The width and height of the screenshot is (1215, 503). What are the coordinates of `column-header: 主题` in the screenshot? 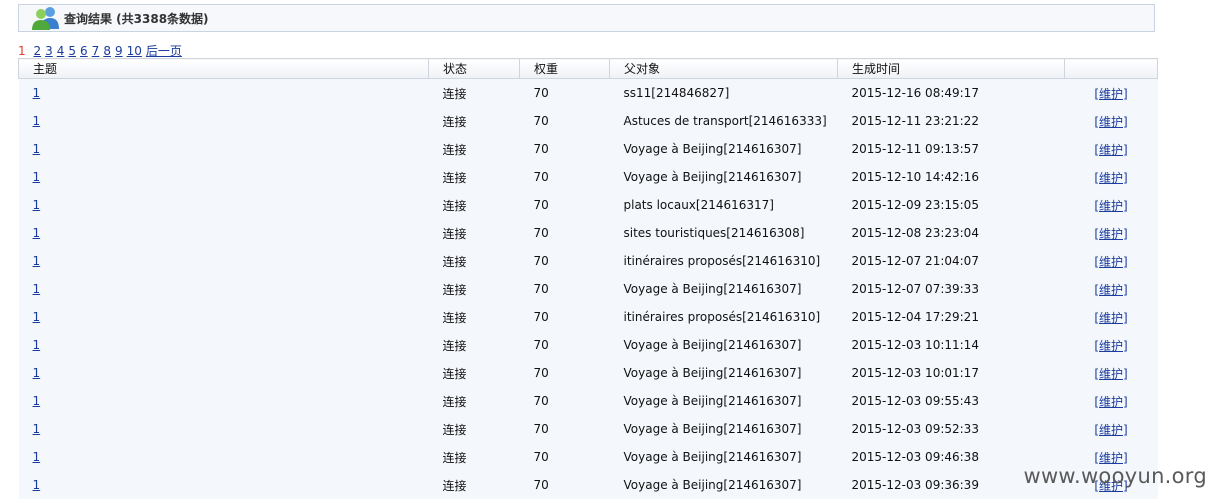 It's located at (223, 68).